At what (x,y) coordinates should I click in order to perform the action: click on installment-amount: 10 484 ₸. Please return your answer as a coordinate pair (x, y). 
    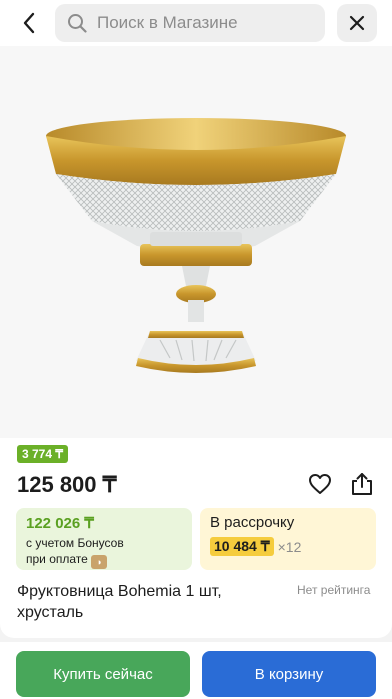
    Looking at the image, I should click on (242, 546).